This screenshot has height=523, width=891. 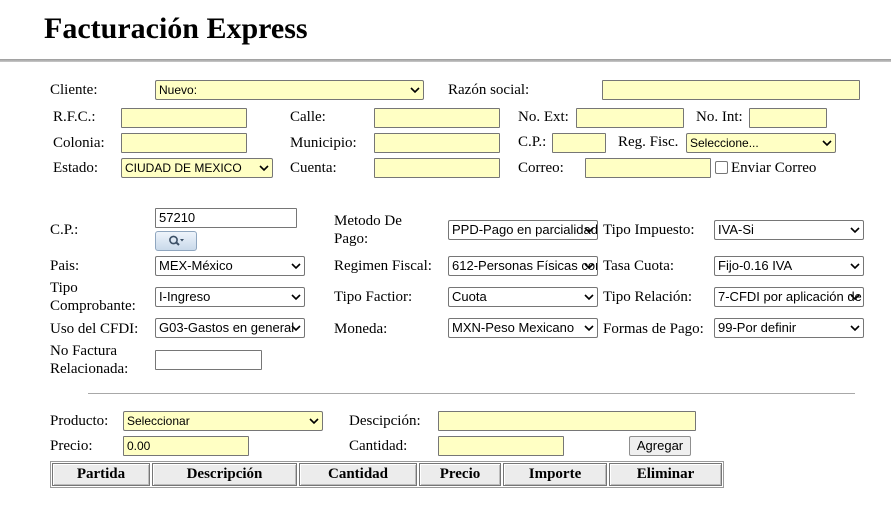 What do you see at coordinates (351, 239) in the screenshot?
I see `metodo-pago-label-line2: Pago:` at bounding box center [351, 239].